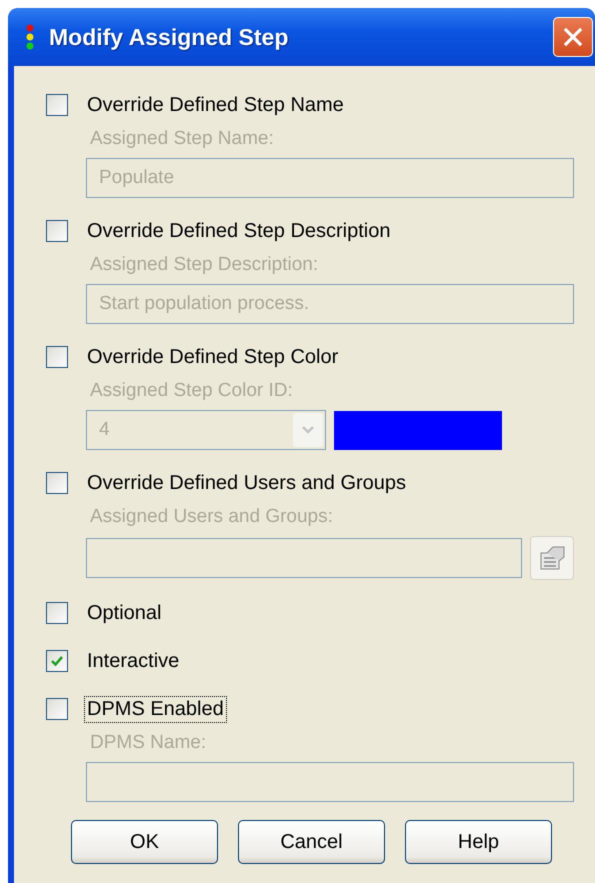 This screenshot has height=883, width=595. What do you see at coordinates (247, 483) in the screenshot?
I see `checkbox-label: Override Defined Users and Groups` at bounding box center [247, 483].